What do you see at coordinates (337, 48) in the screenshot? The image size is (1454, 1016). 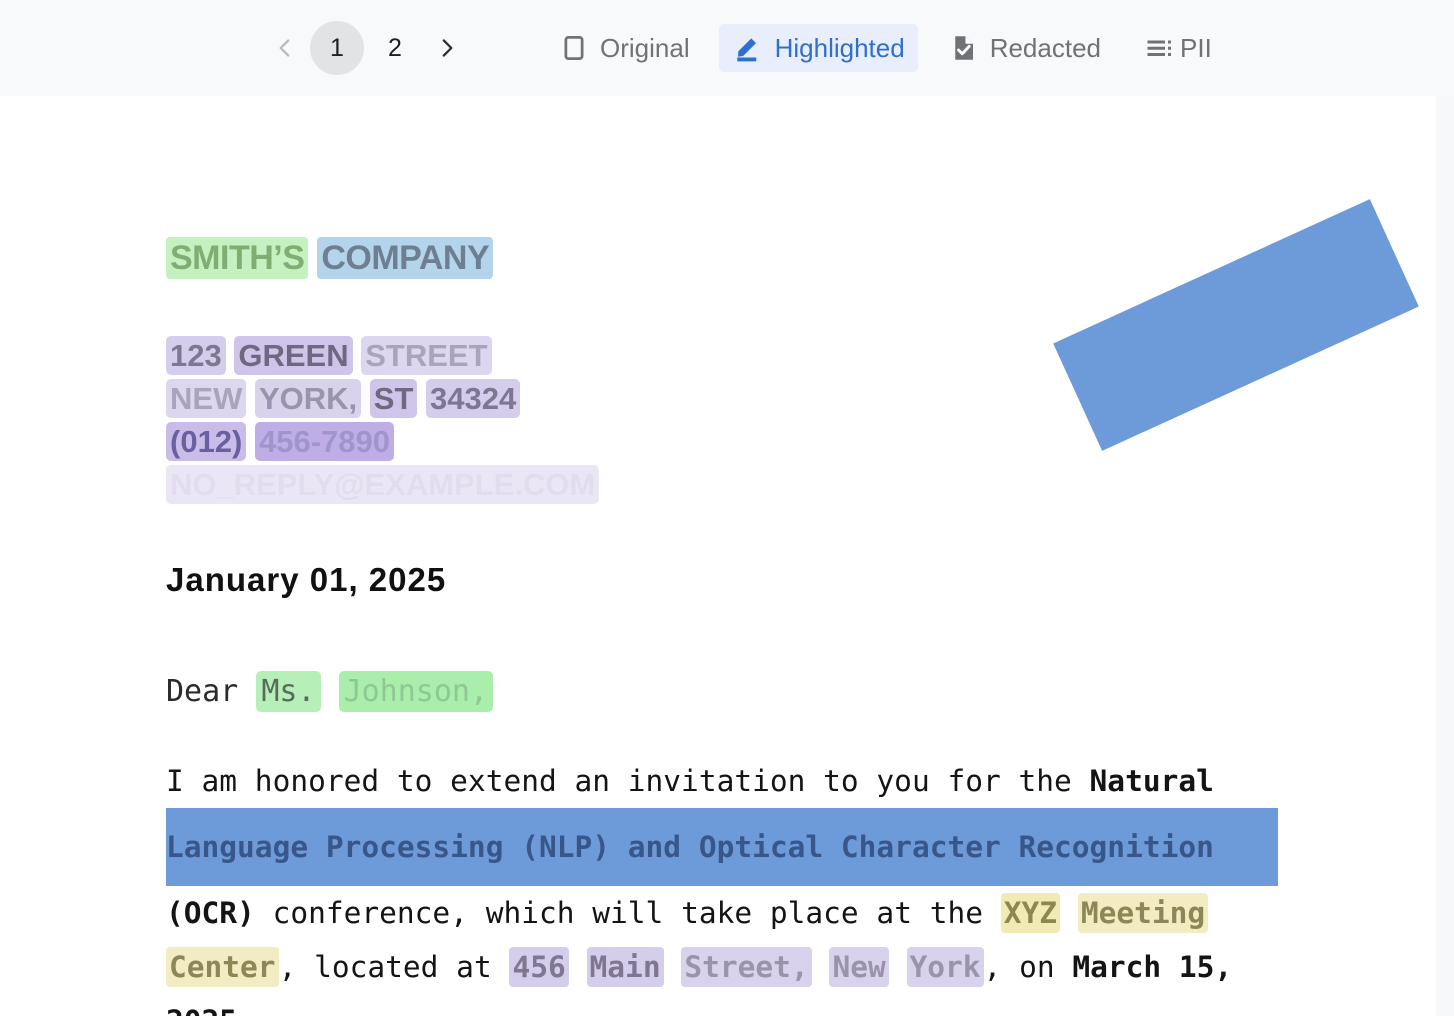 I see `page-number-1: 1` at bounding box center [337, 48].